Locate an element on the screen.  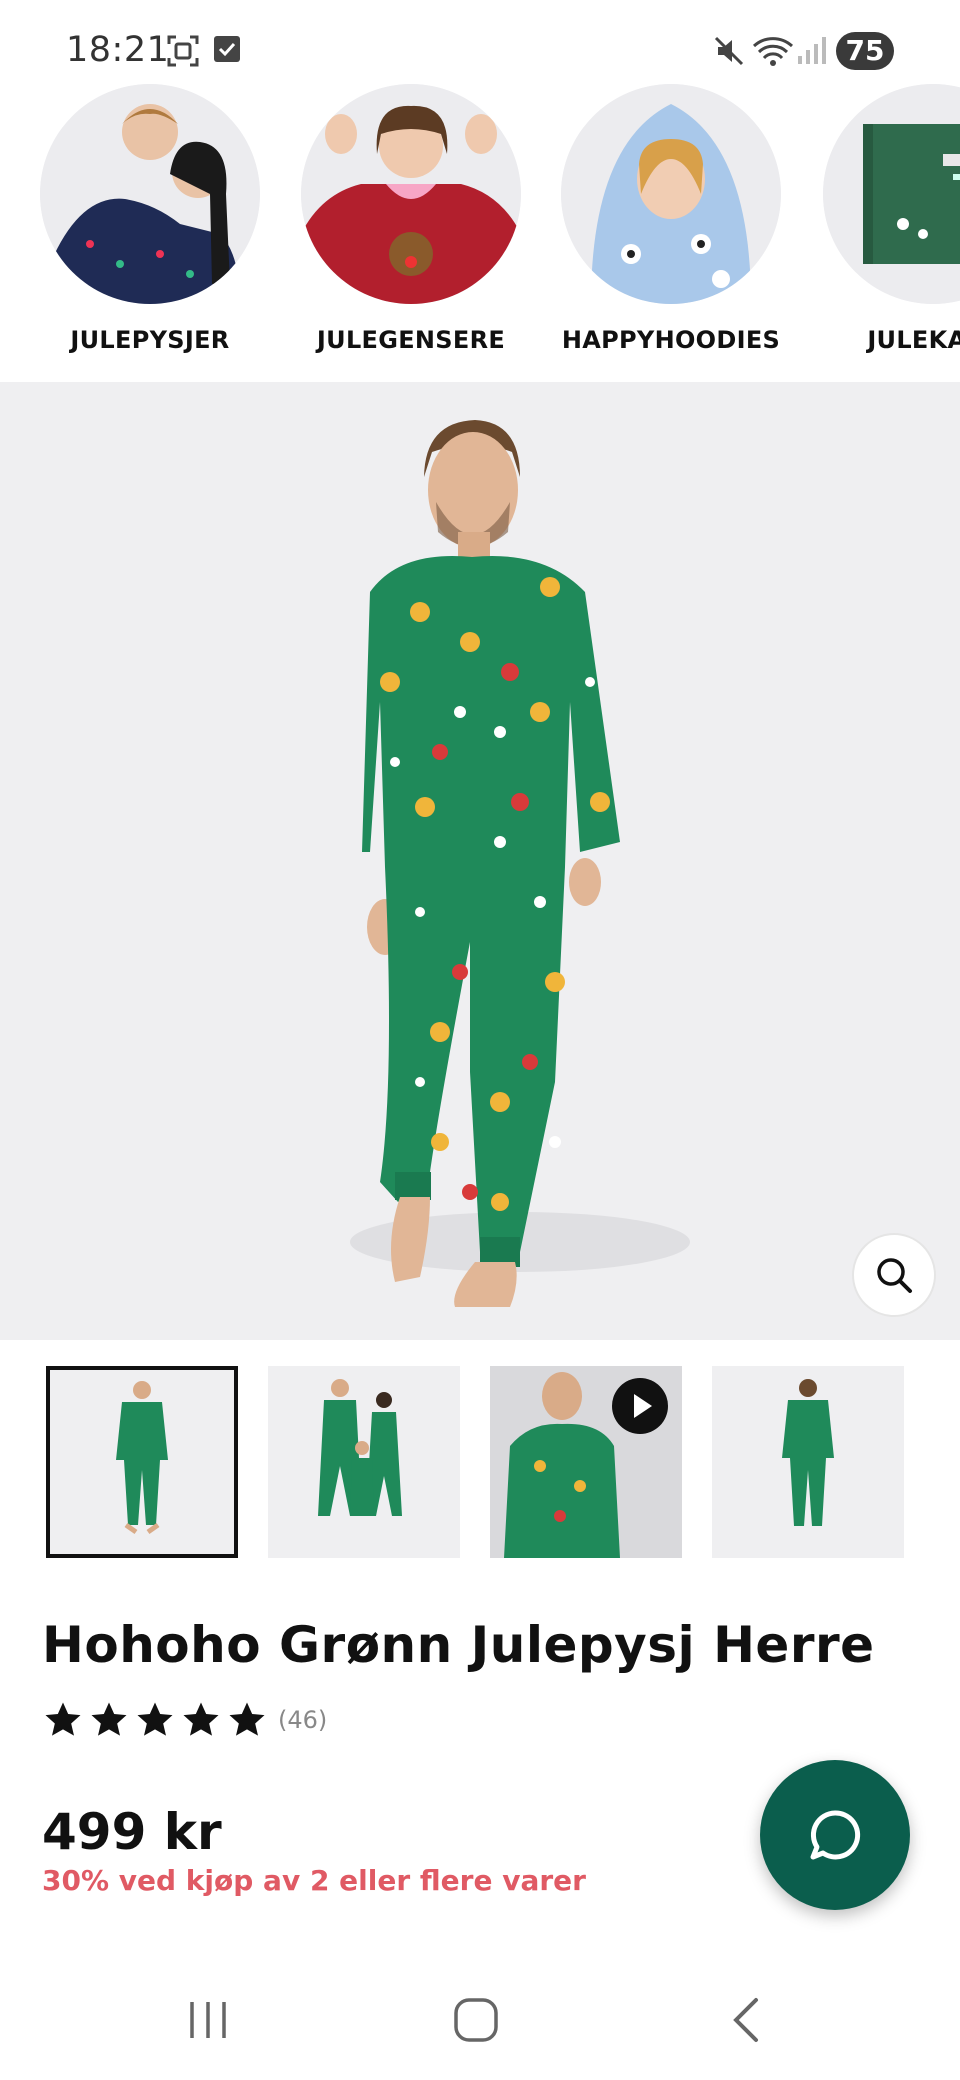
back-icon is located at coordinates (745, 2020).